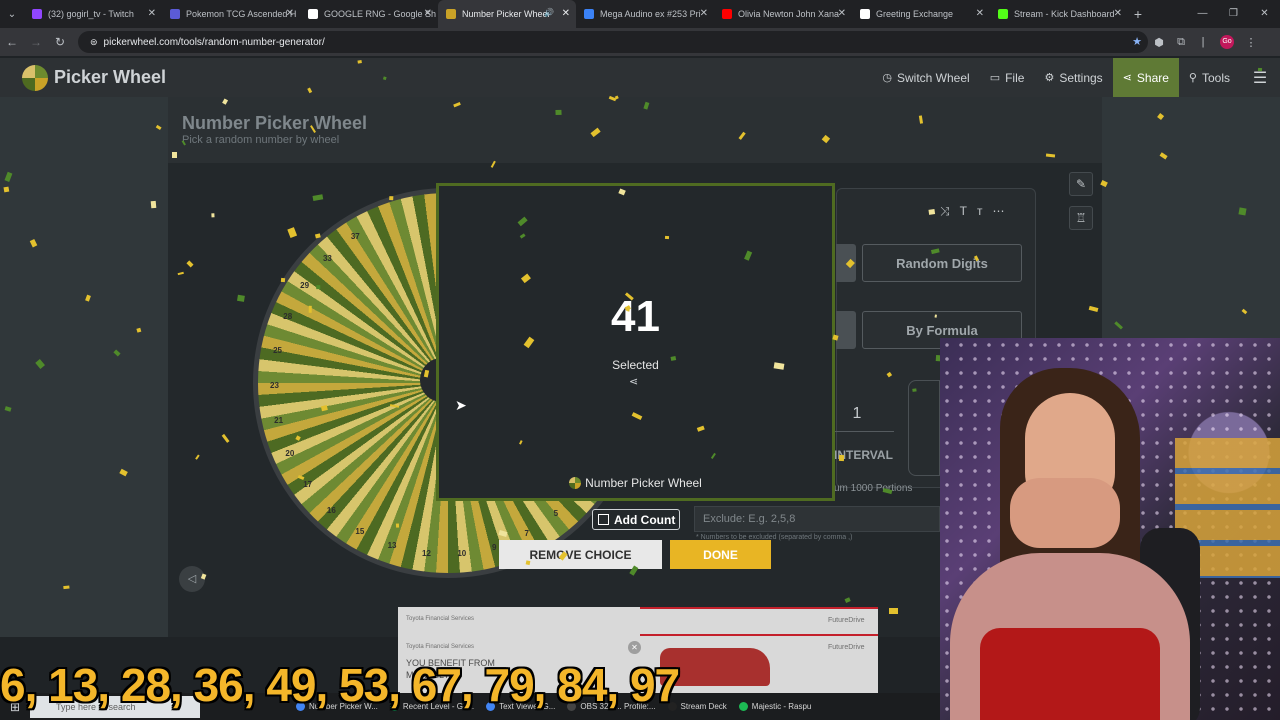 This screenshot has width=1280, height=720. I want to click on trophy-icon: ♖, so click(1081, 218).